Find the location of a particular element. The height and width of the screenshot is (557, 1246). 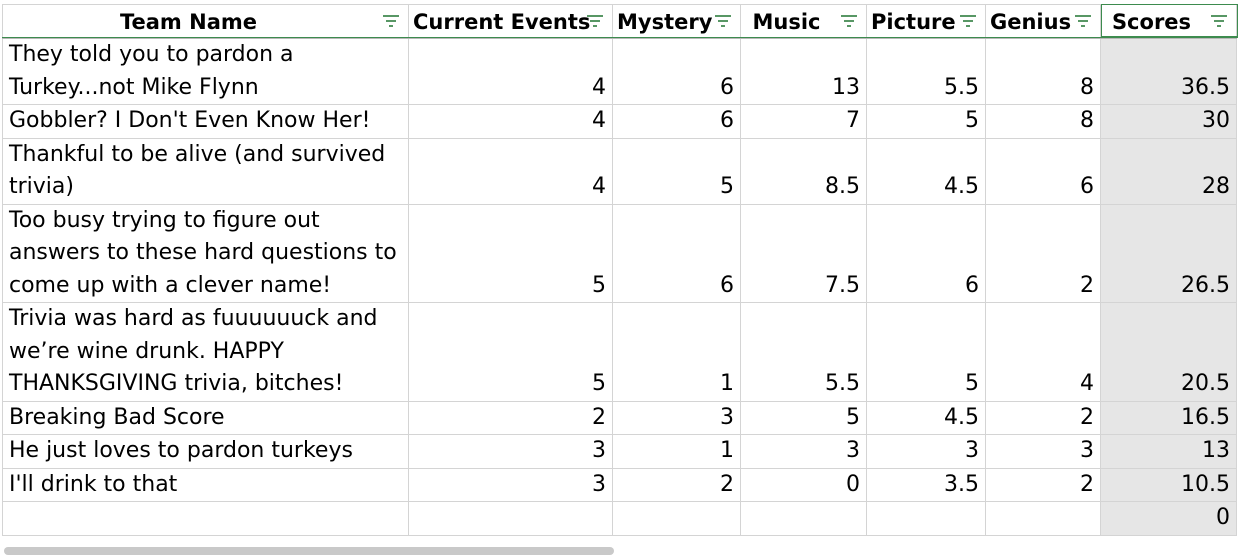

cell-music: 0 is located at coordinates (803, 484).